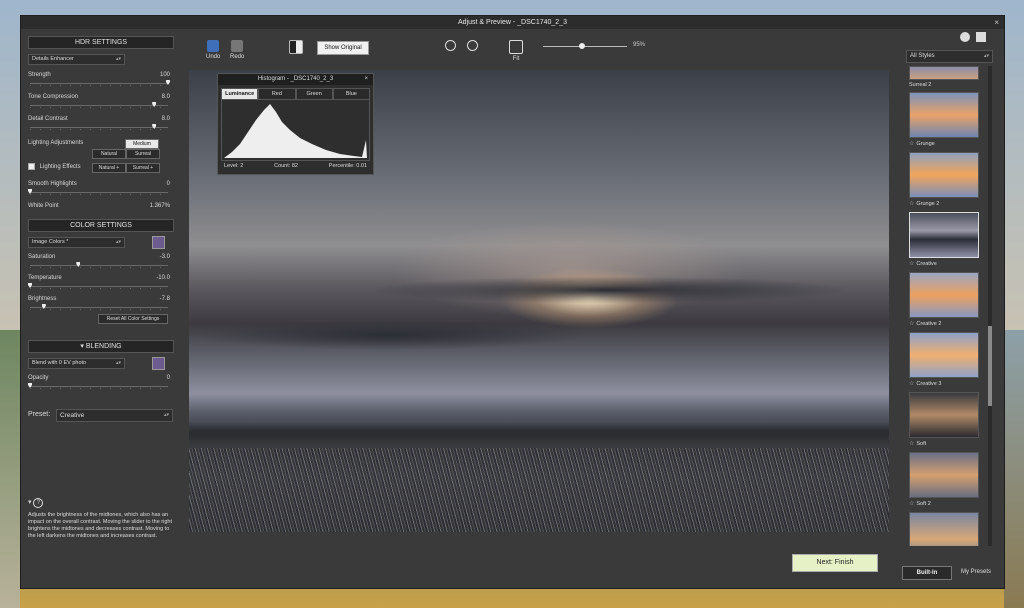  Describe the element at coordinates (944, 362) in the screenshot. I see `style-thumb: ☆ Creative 3` at that location.